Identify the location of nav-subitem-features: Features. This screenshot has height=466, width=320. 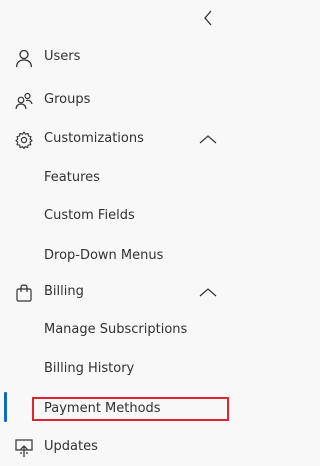
(113, 178).